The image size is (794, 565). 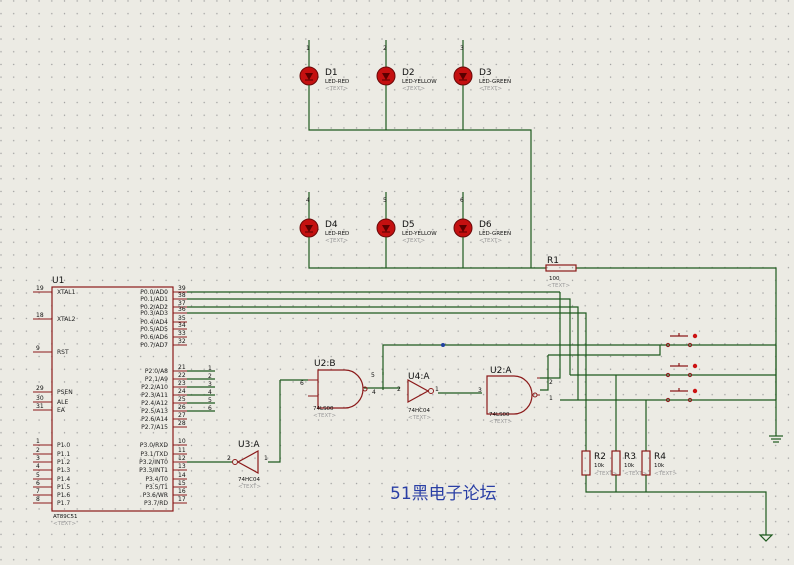 What do you see at coordinates (182, 309) in the screenshot?
I see `mcu-pin-number: 36` at bounding box center [182, 309].